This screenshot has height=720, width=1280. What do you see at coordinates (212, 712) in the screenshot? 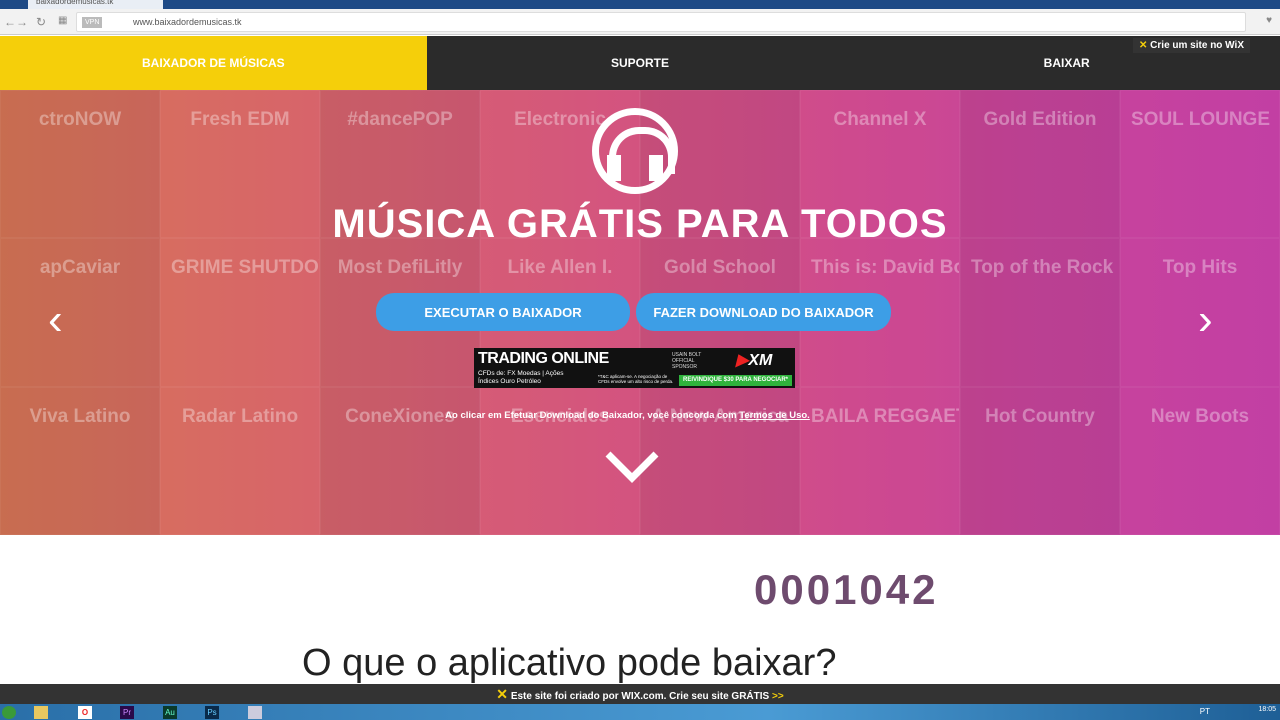
I see `photoshop-icon: Ps` at bounding box center [212, 712].